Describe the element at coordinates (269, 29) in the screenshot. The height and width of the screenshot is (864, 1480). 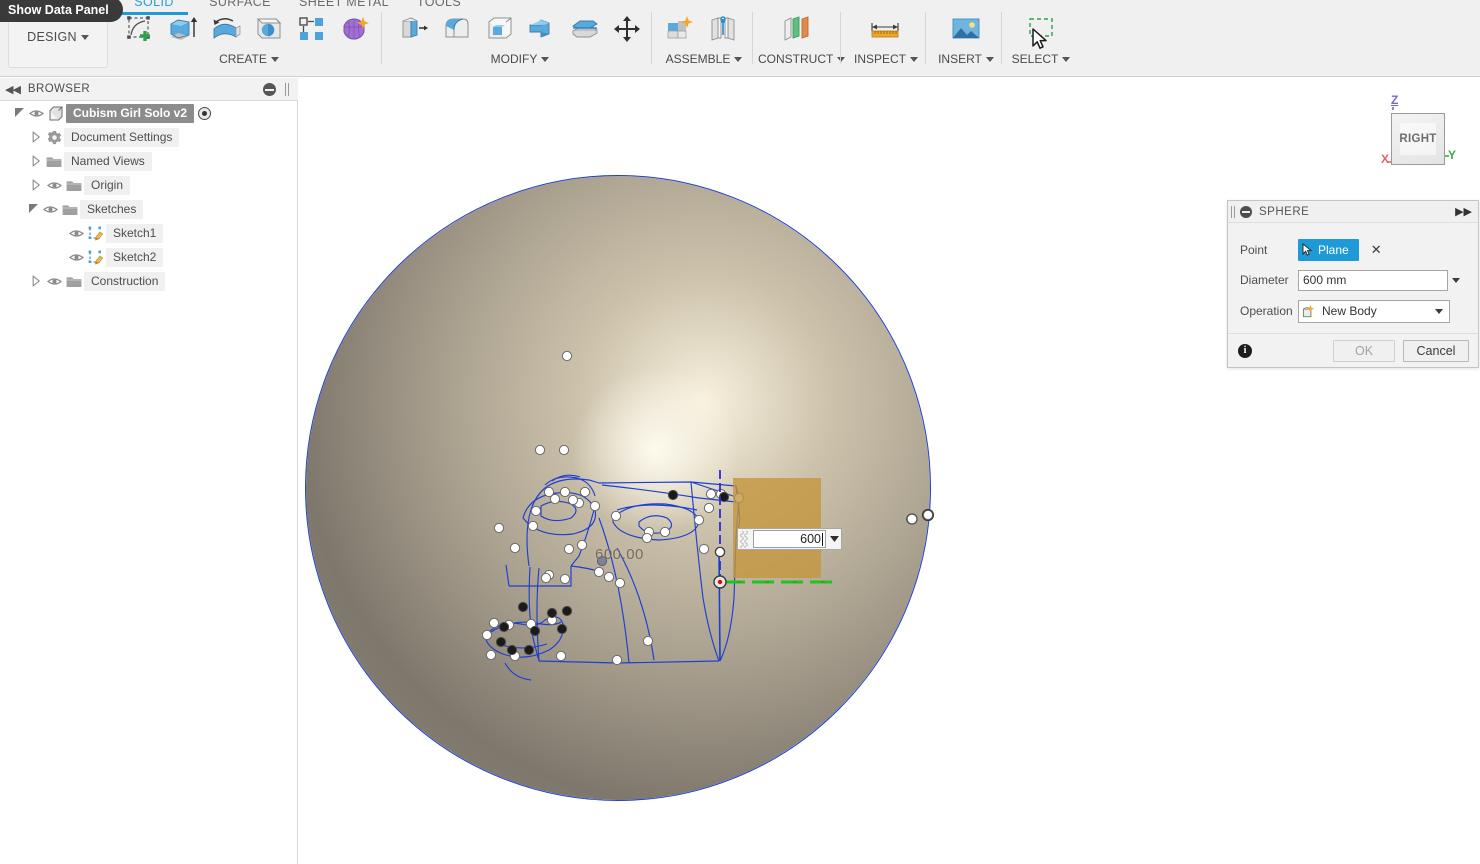
I see `sphere-button` at that location.